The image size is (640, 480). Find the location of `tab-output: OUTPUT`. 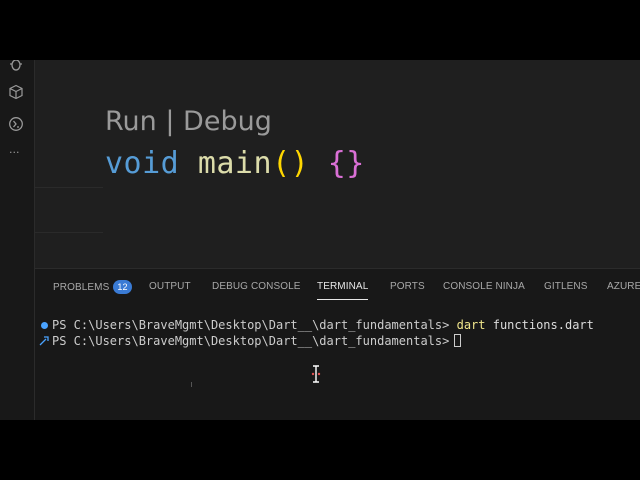

tab-output: OUTPUT is located at coordinates (170, 287).